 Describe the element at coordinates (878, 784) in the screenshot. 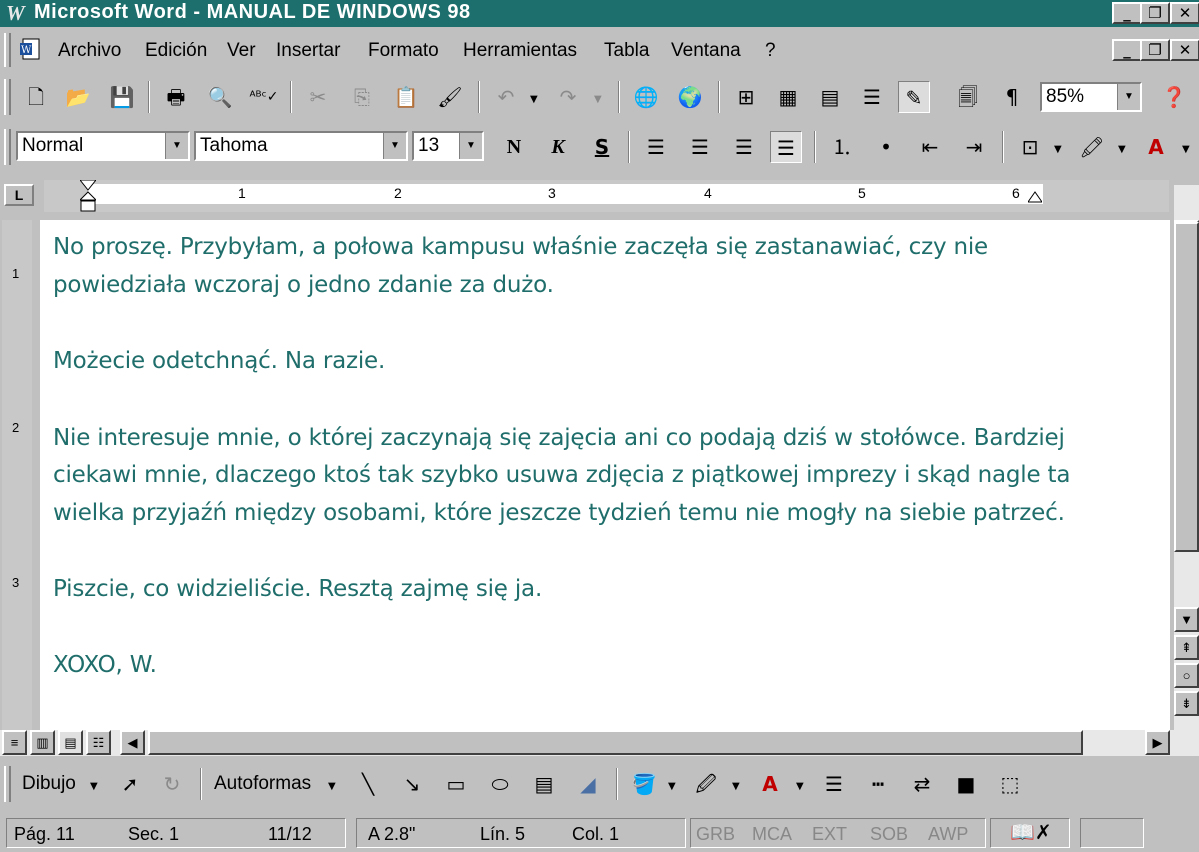

I see `dash-style-icon: ┅` at that location.